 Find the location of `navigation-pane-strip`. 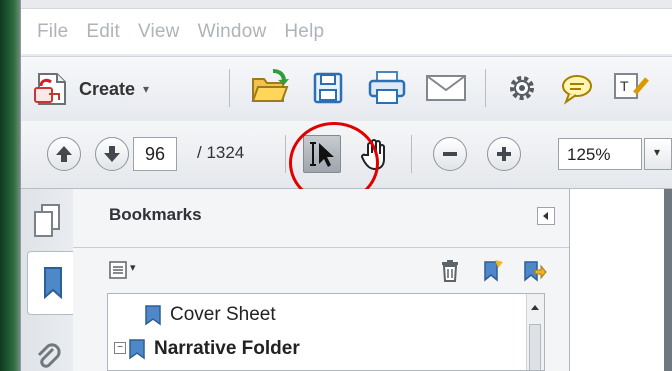

navigation-pane-strip is located at coordinates (48, 280).